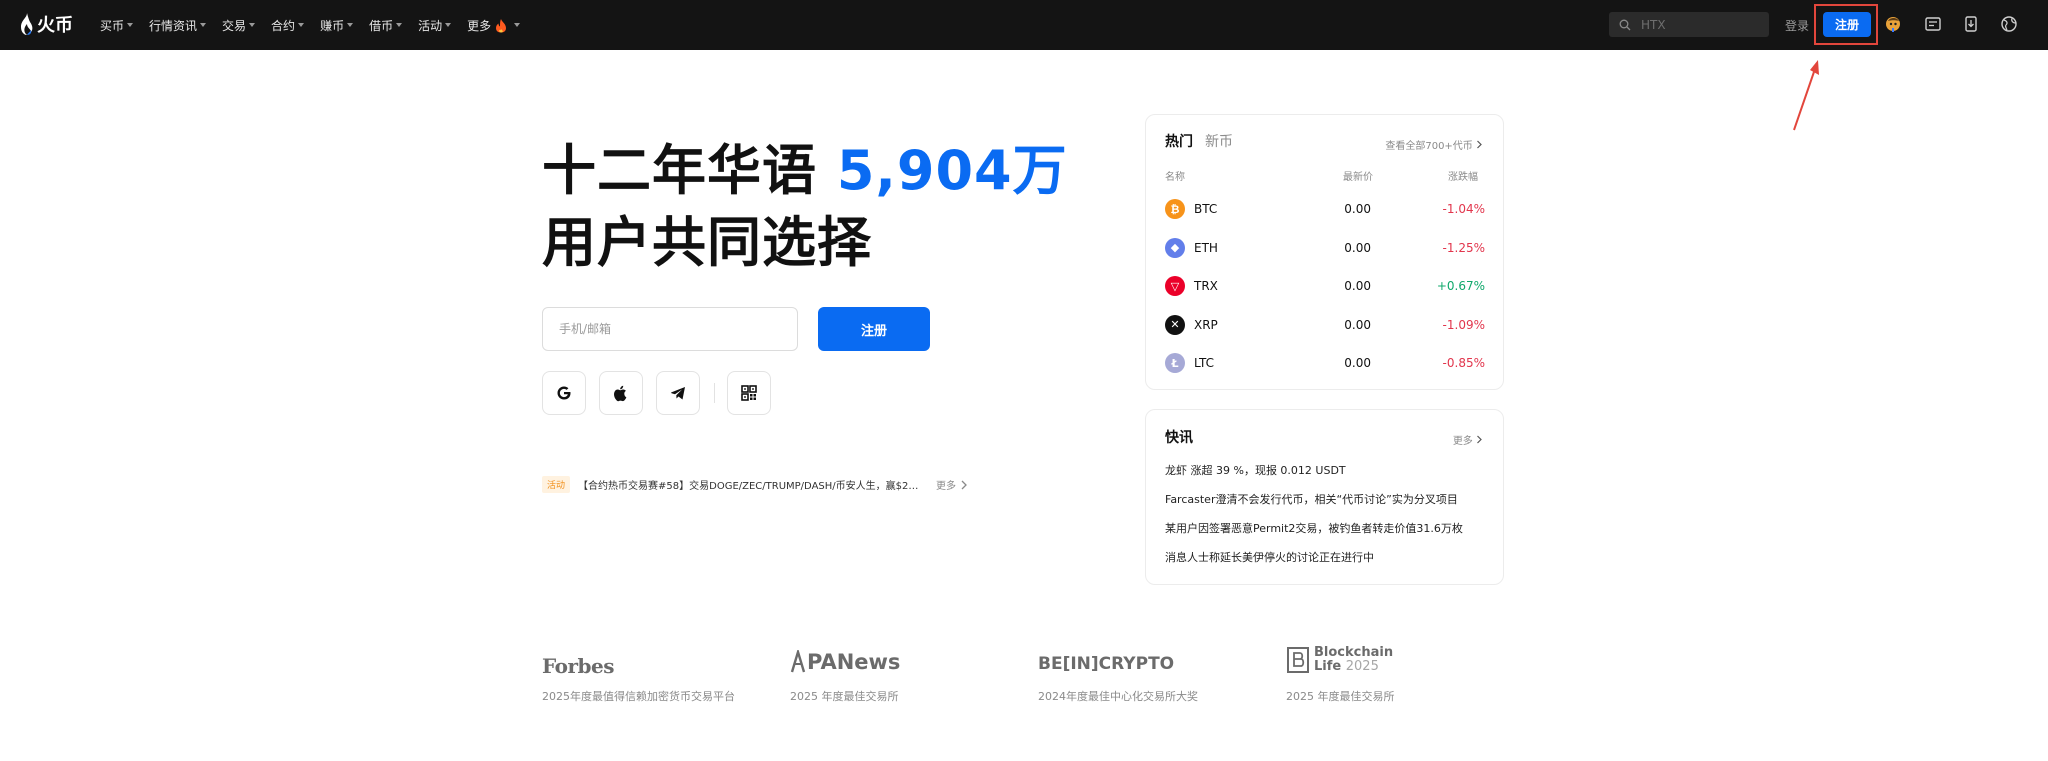 The height and width of the screenshot is (761, 2048). I want to click on news-more-link: 更多, so click(1468, 439).